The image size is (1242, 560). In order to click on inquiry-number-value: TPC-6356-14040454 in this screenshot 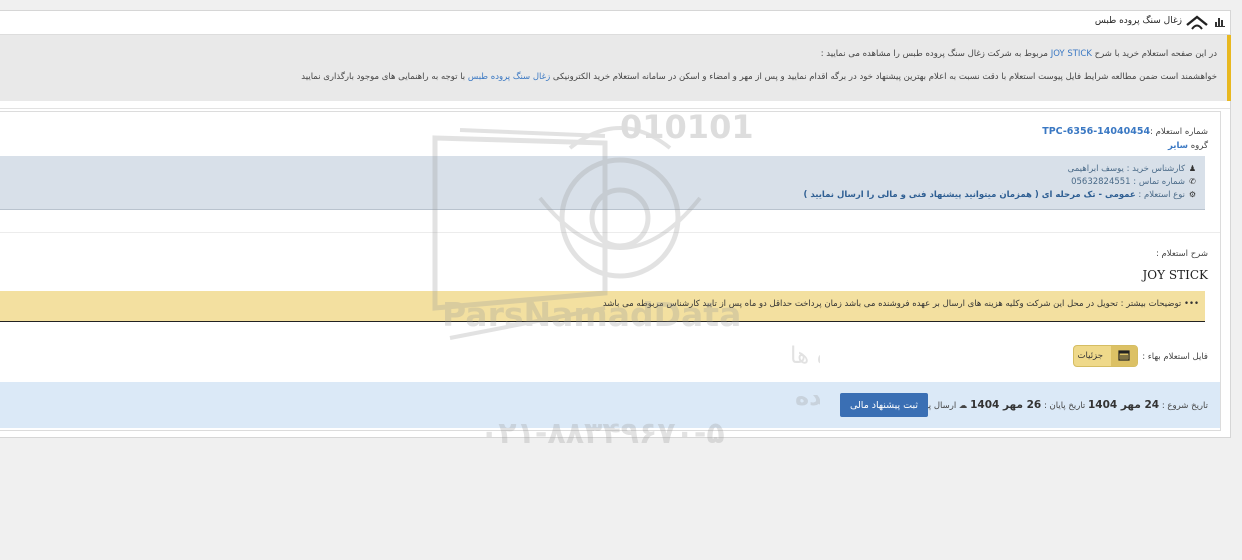, I will do `click(1096, 131)`.